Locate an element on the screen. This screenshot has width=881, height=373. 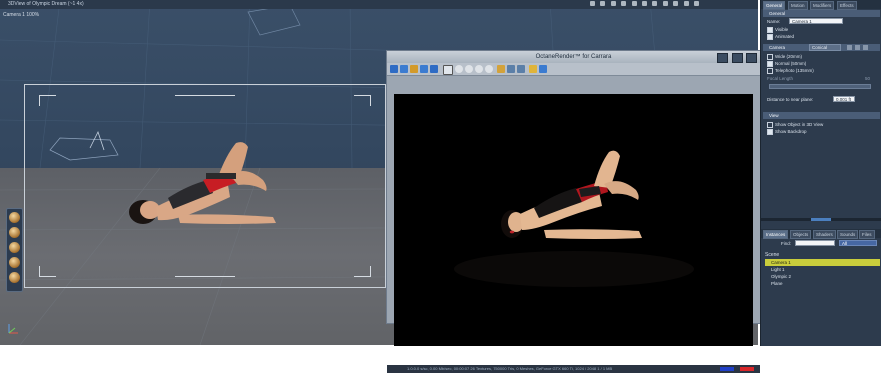
tab-objects: Objects is located at coordinates (801, 234).